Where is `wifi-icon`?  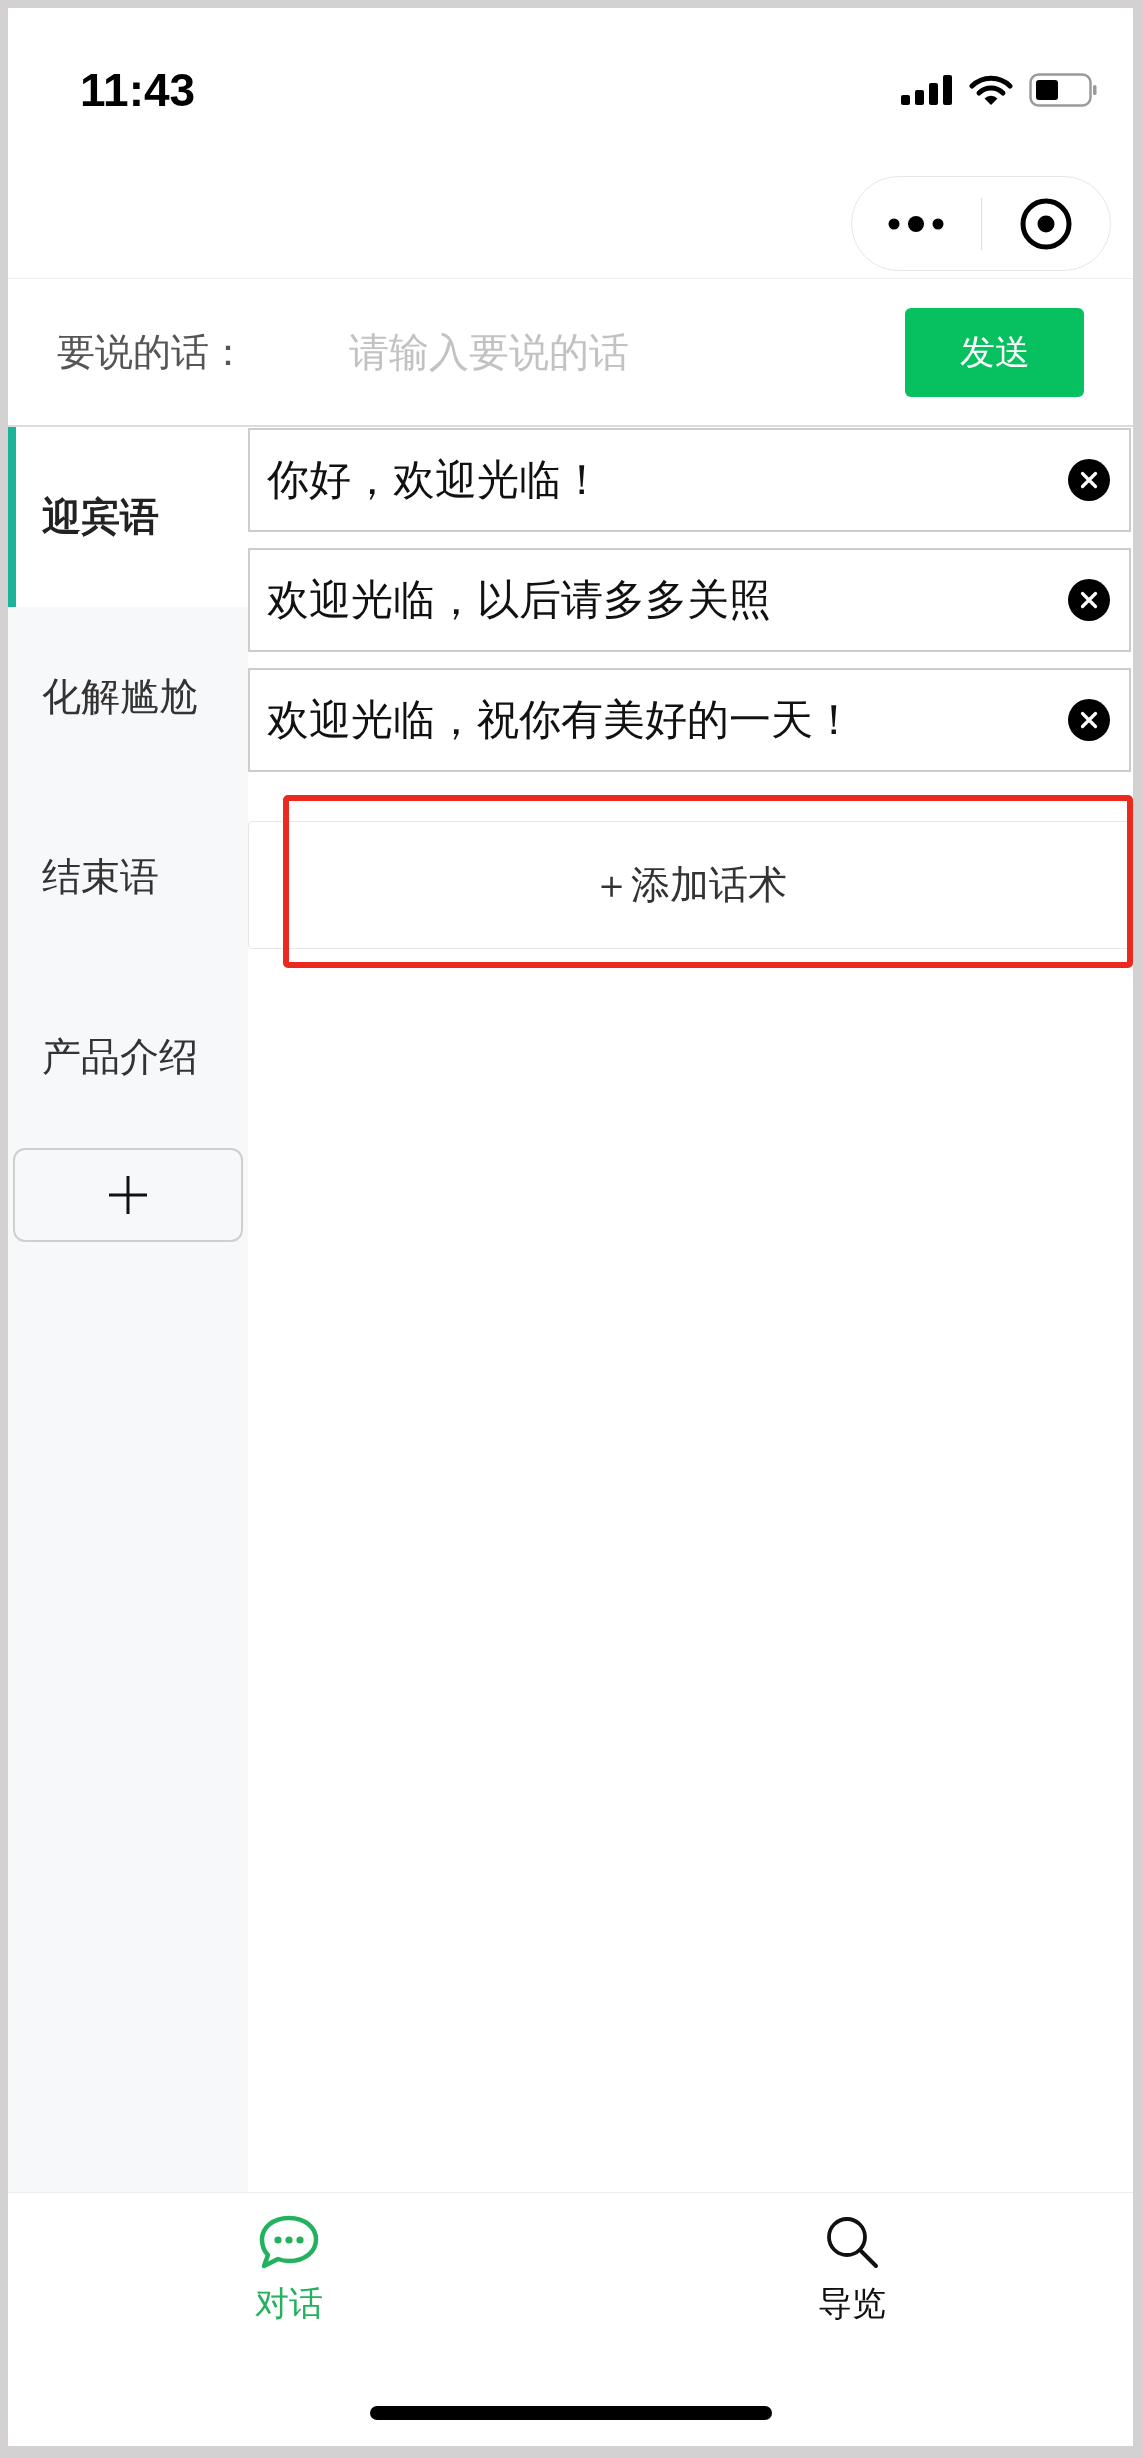 wifi-icon is located at coordinates (991, 90).